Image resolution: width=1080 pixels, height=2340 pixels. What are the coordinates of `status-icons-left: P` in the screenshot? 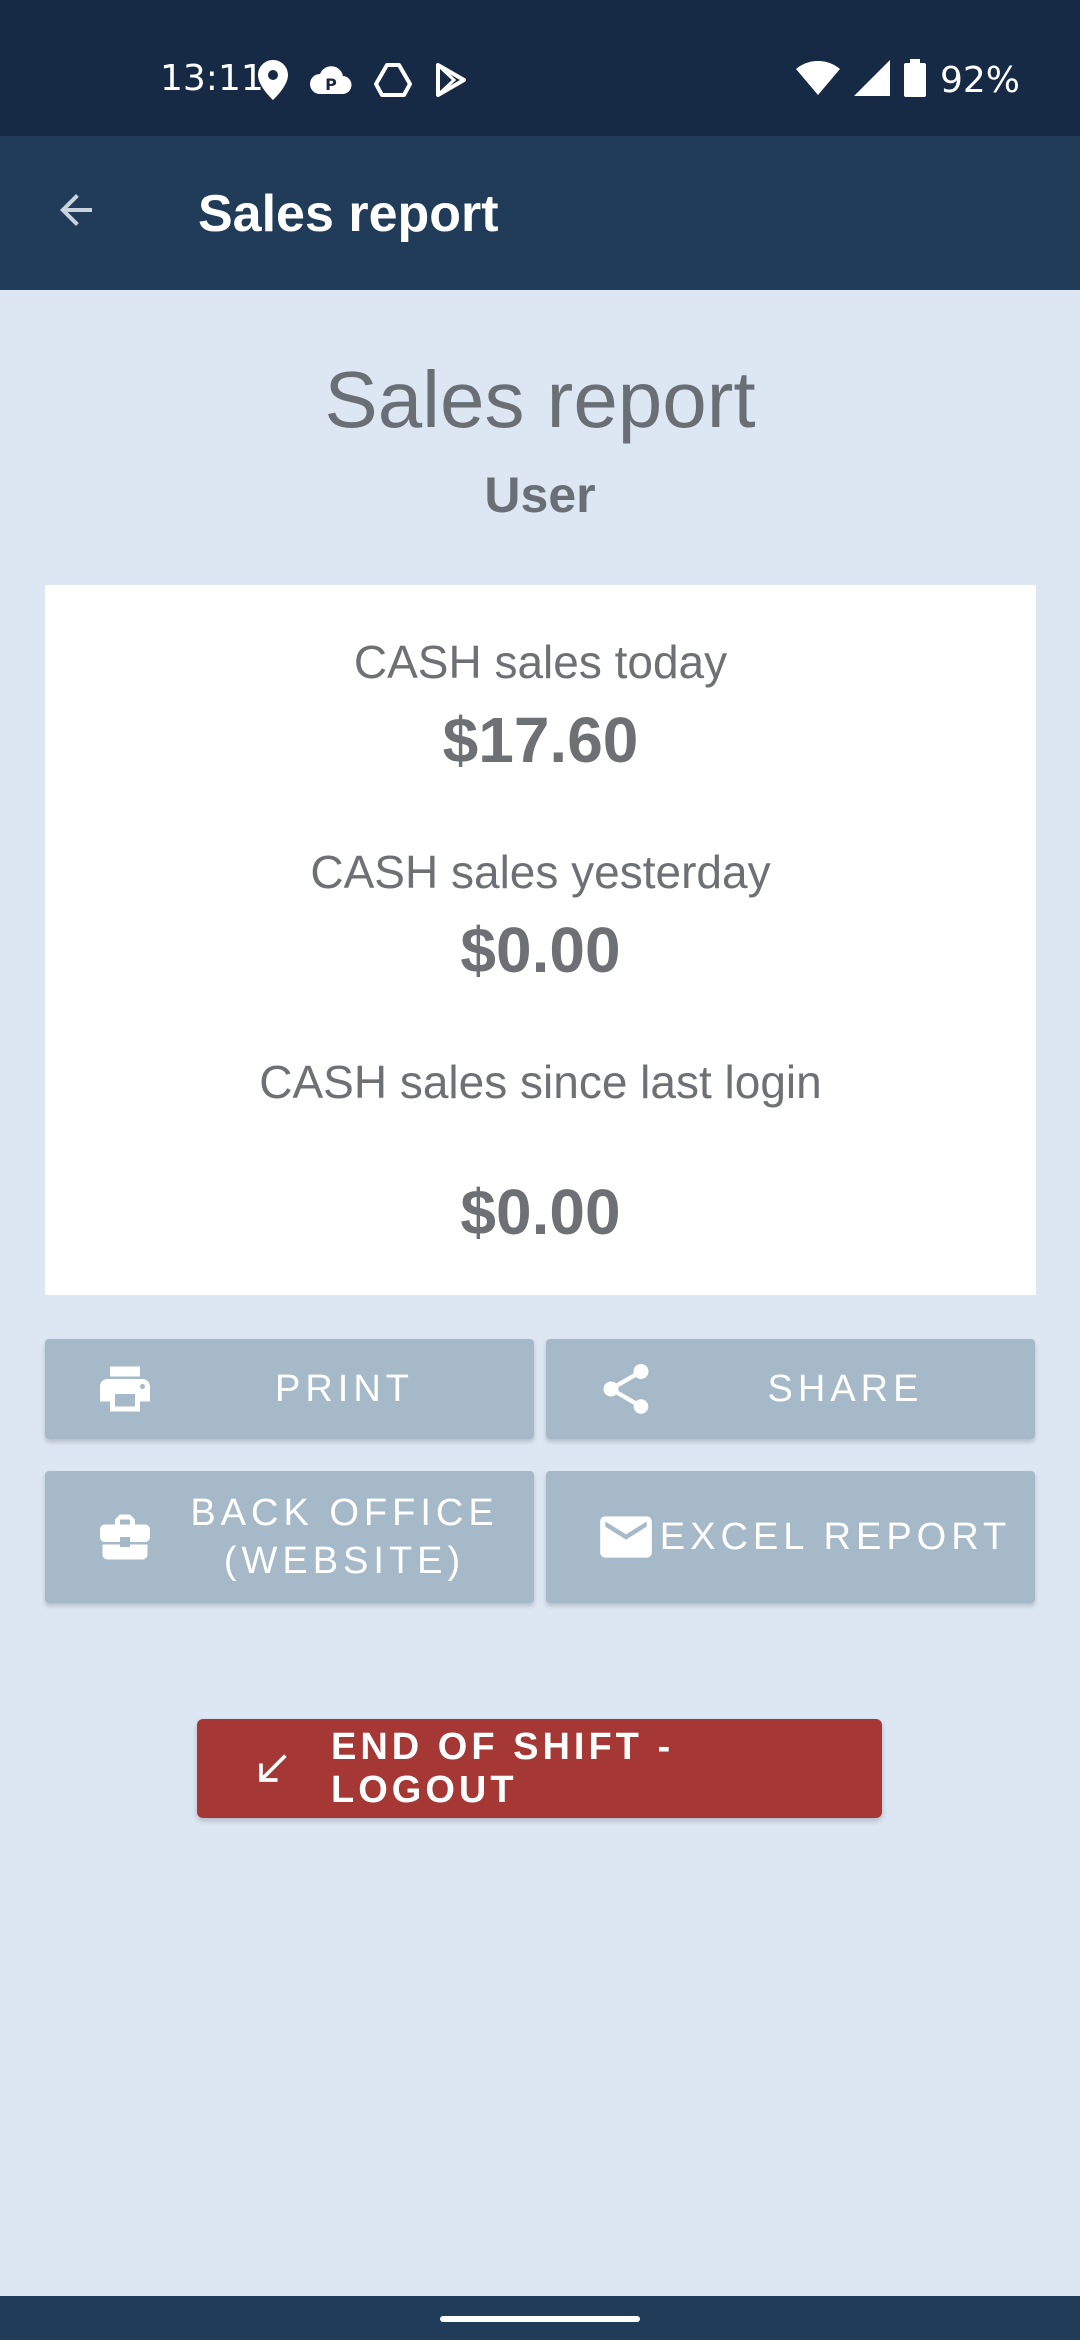 It's located at (363, 82).